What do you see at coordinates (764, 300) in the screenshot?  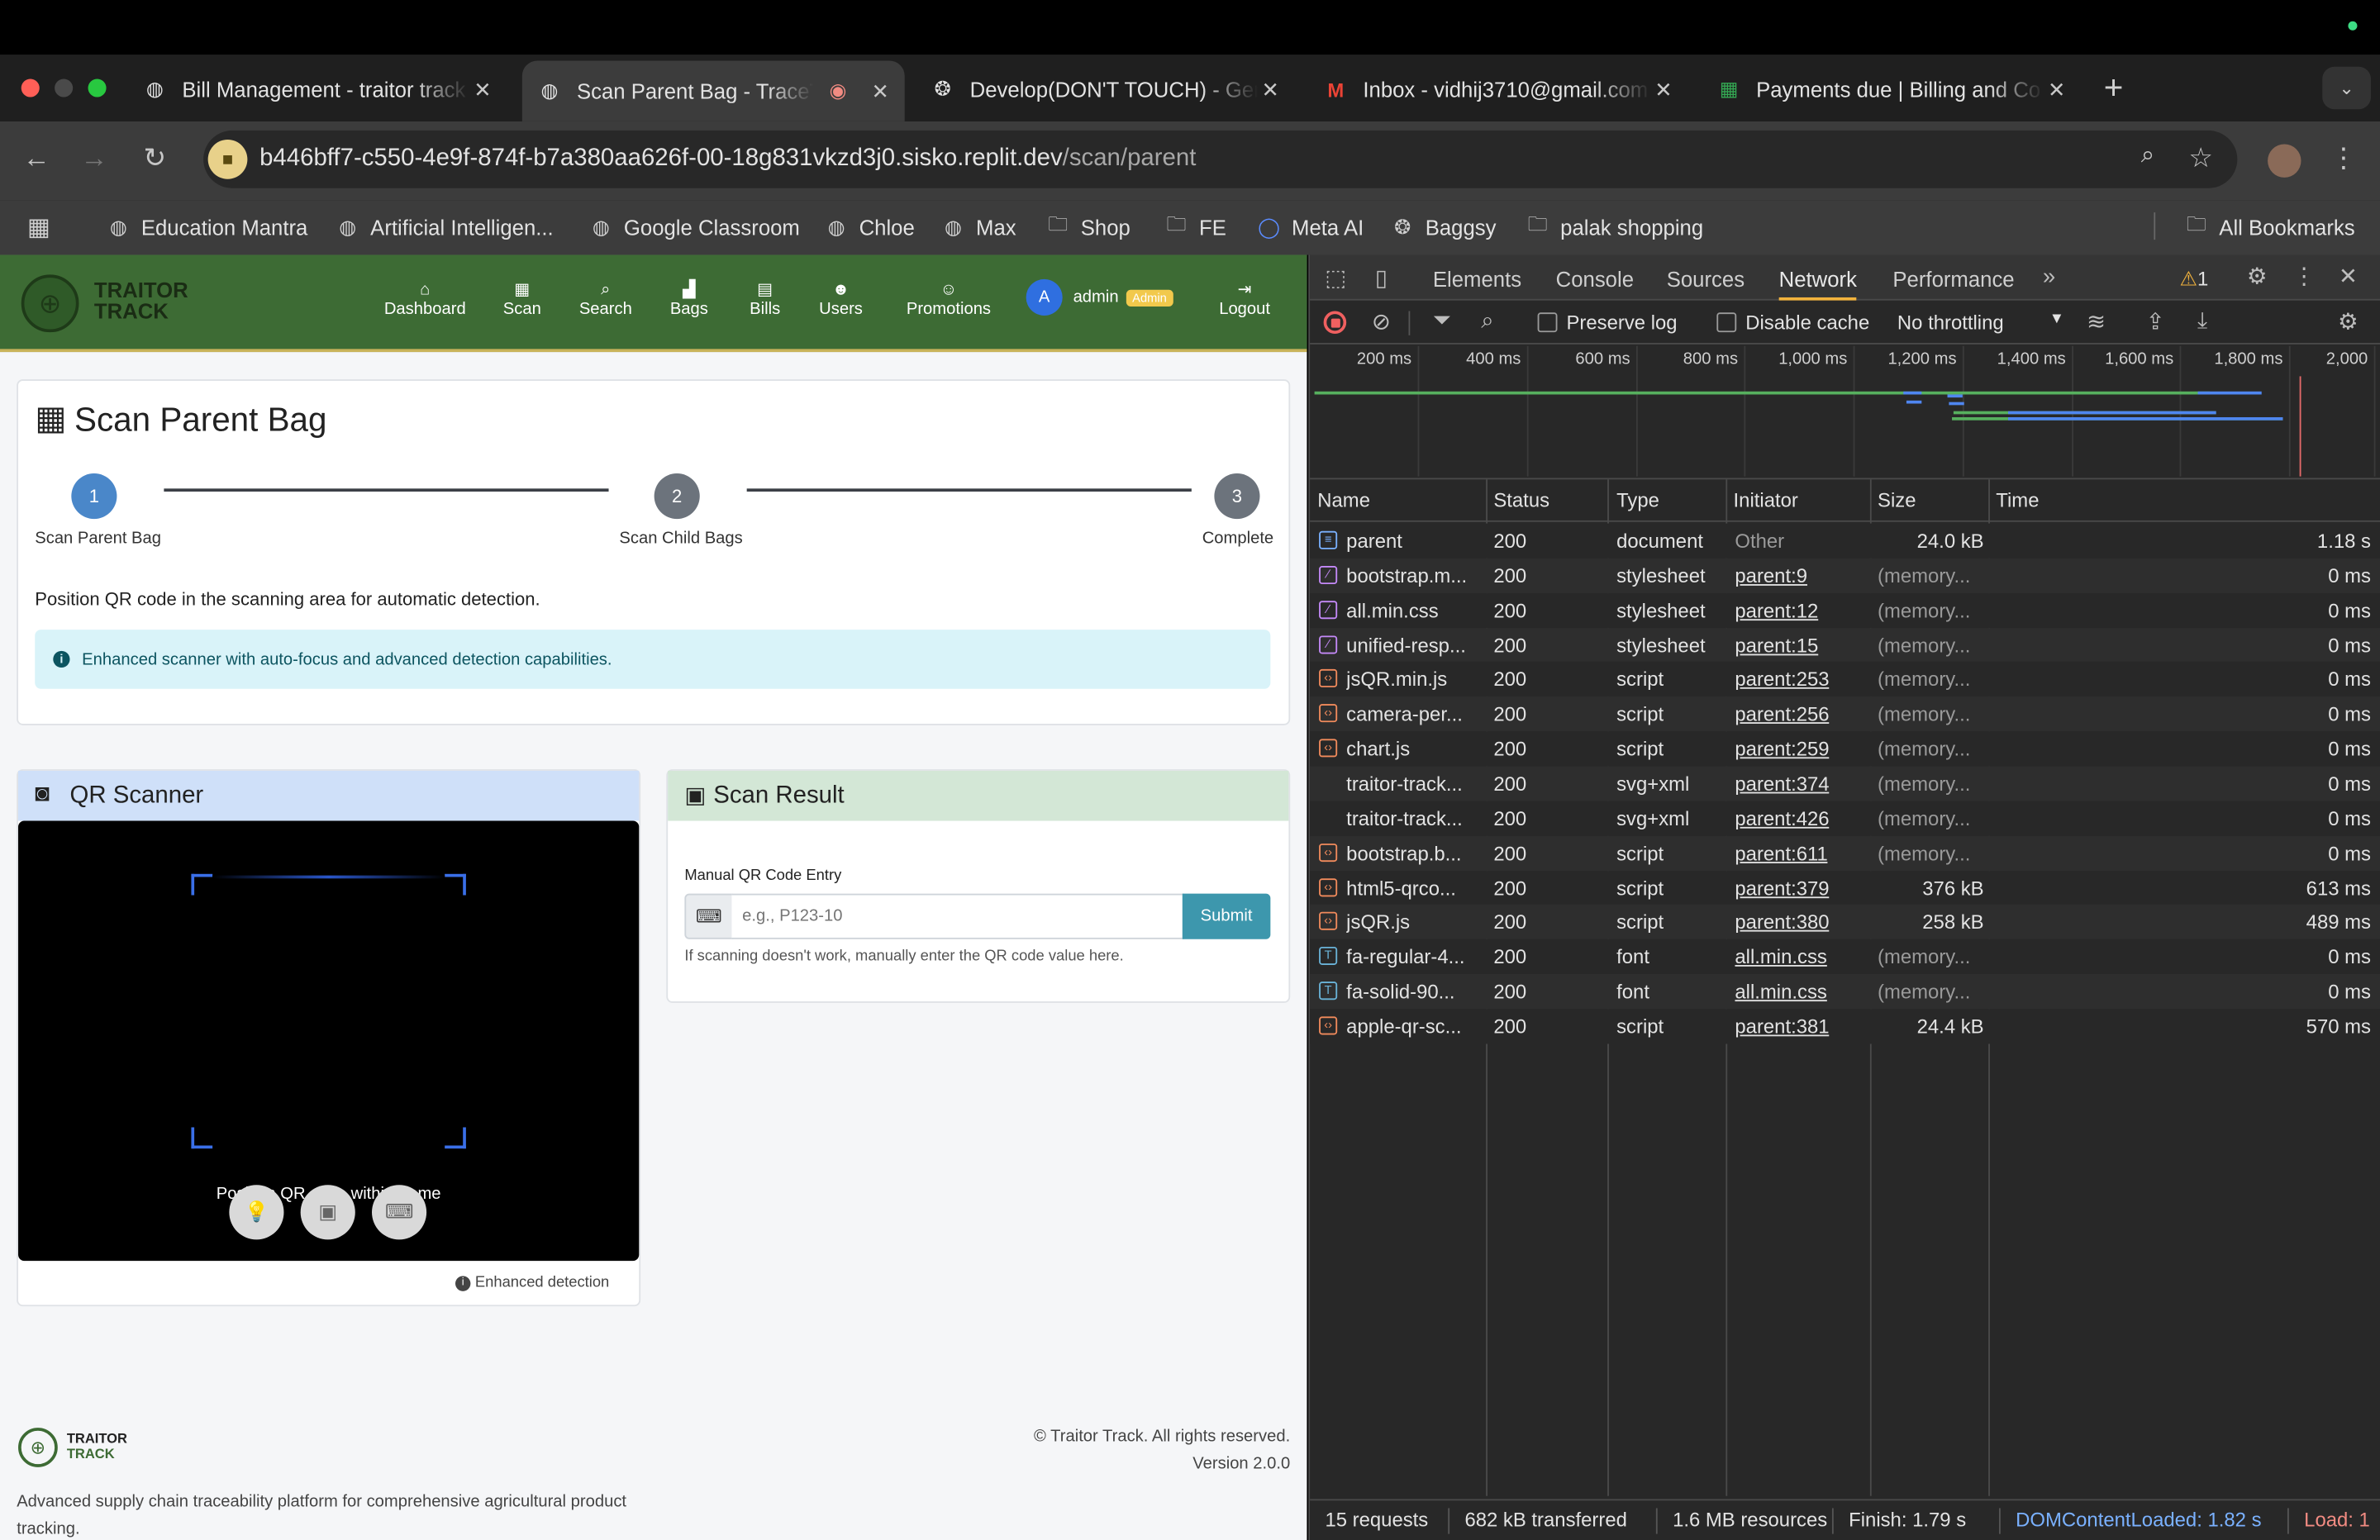 I see `nav-bills: ▤ Bills` at bounding box center [764, 300].